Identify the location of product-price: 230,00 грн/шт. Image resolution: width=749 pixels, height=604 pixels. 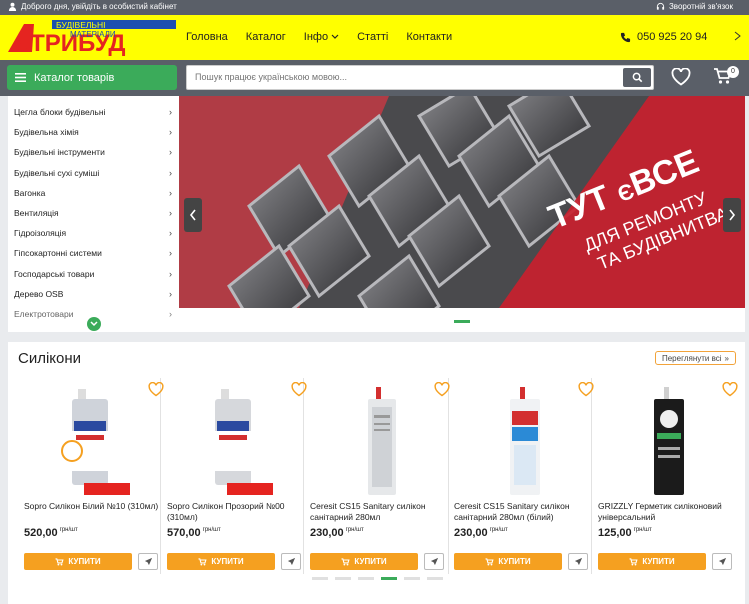
(337, 533).